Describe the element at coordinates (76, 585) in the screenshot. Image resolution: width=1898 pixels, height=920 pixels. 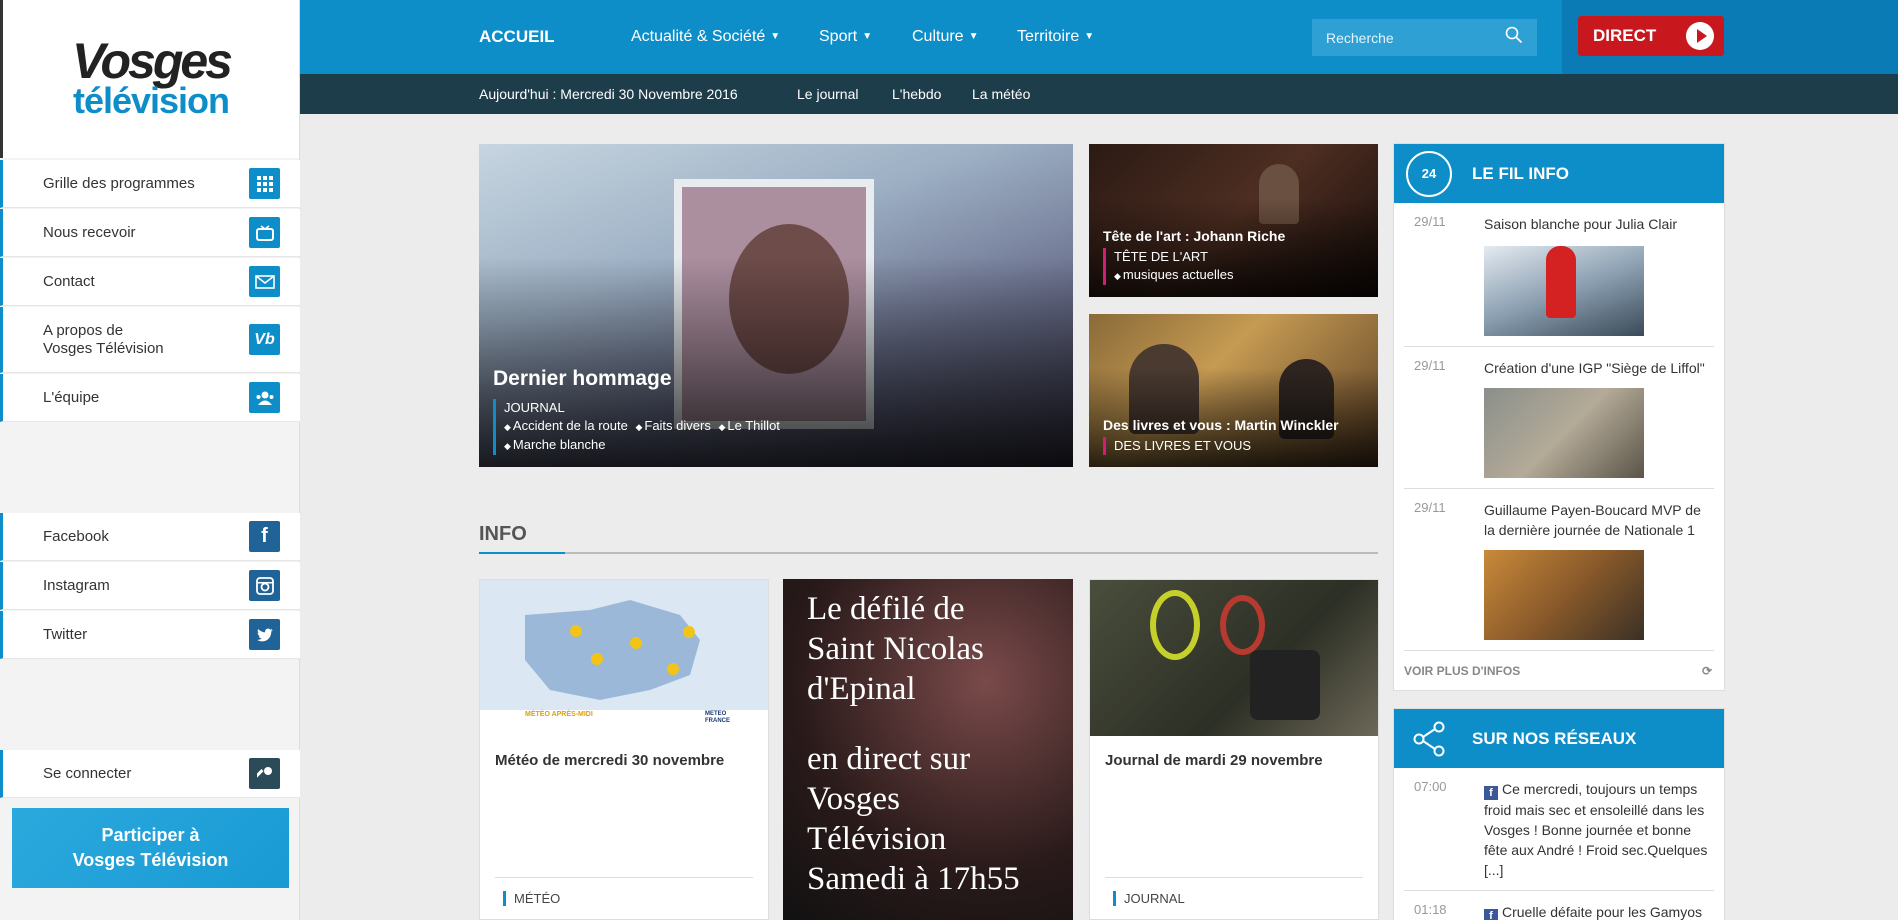
I see `sidebar-item-label: Instagram` at that location.